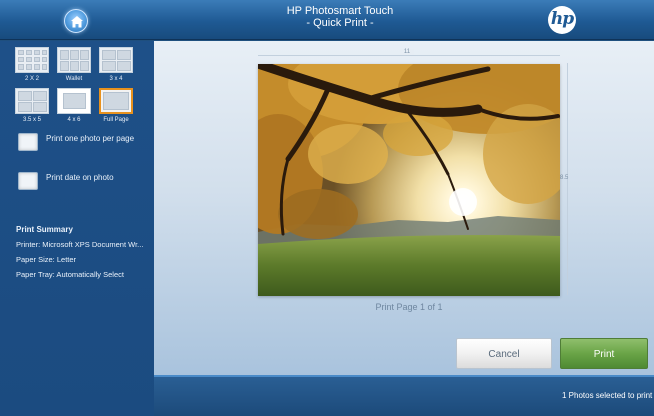  I want to click on layout-wallet: Wallet, so click(74, 64).